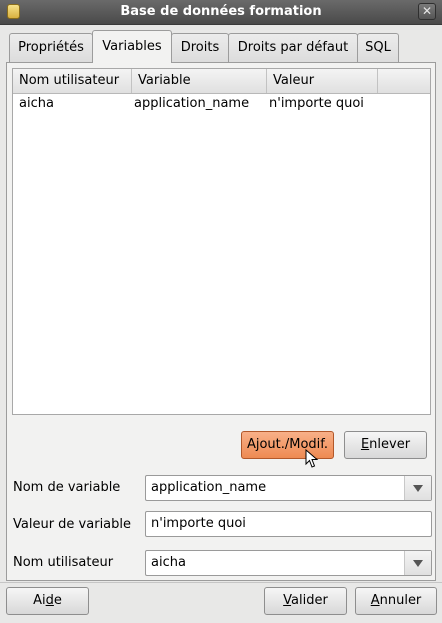 This screenshot has width=442, height=623. I want to click on column-header-variable: Variable, so click(199, 81).